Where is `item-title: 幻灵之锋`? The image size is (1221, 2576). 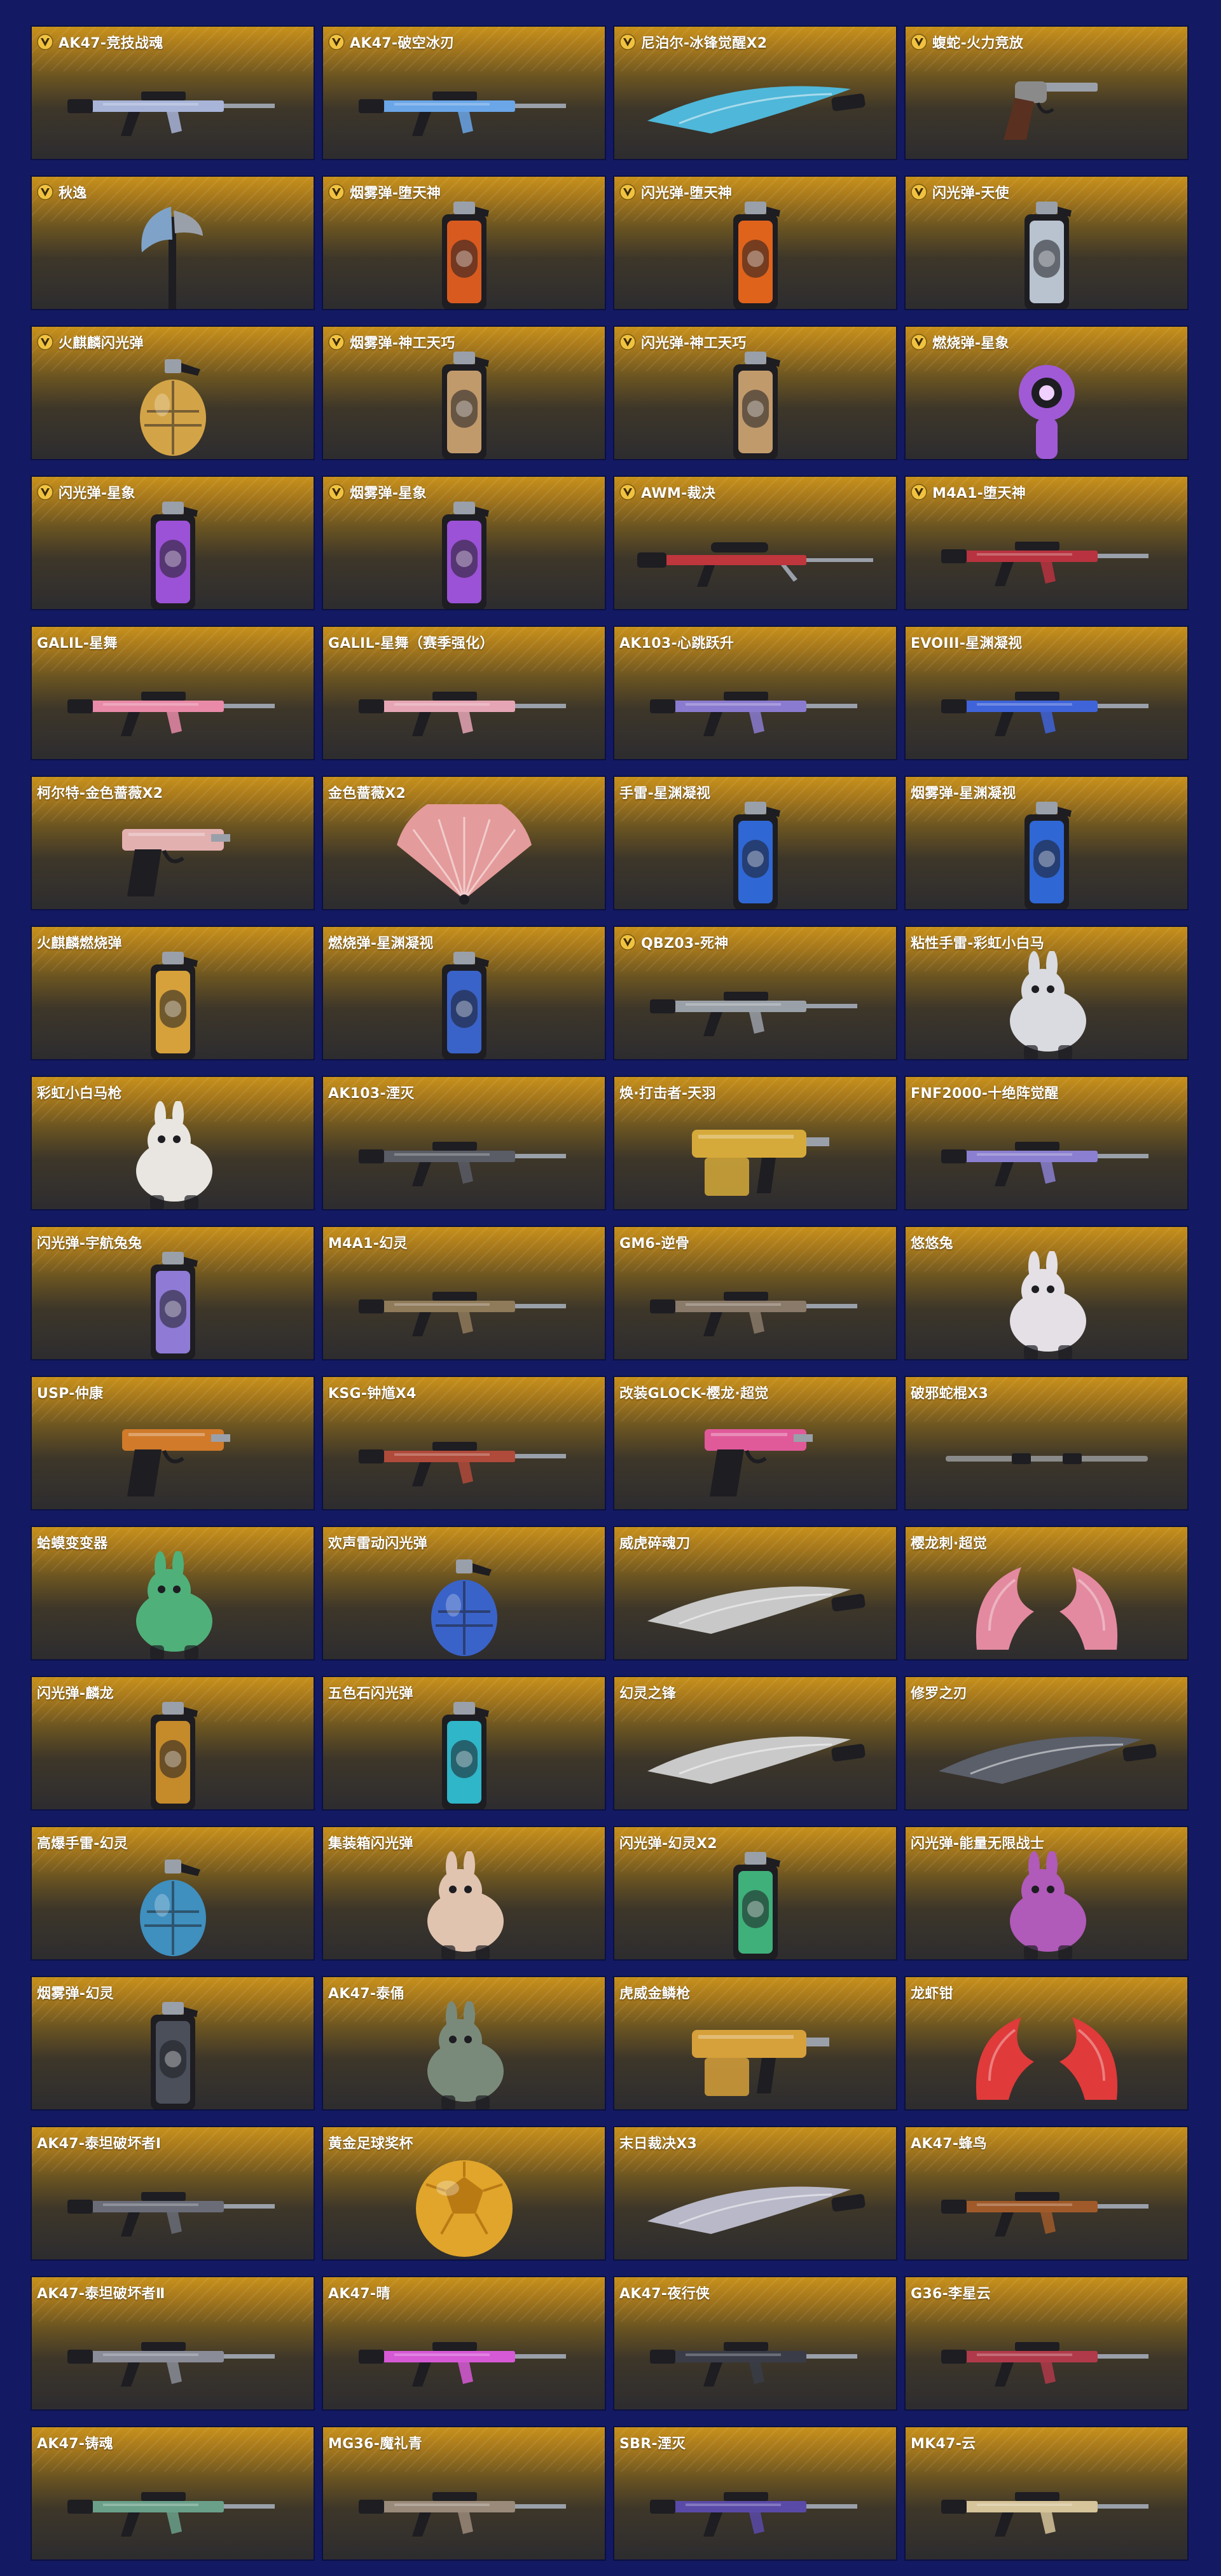 item-title: 幻灵之锋 is located at coordinates (755, 1692).